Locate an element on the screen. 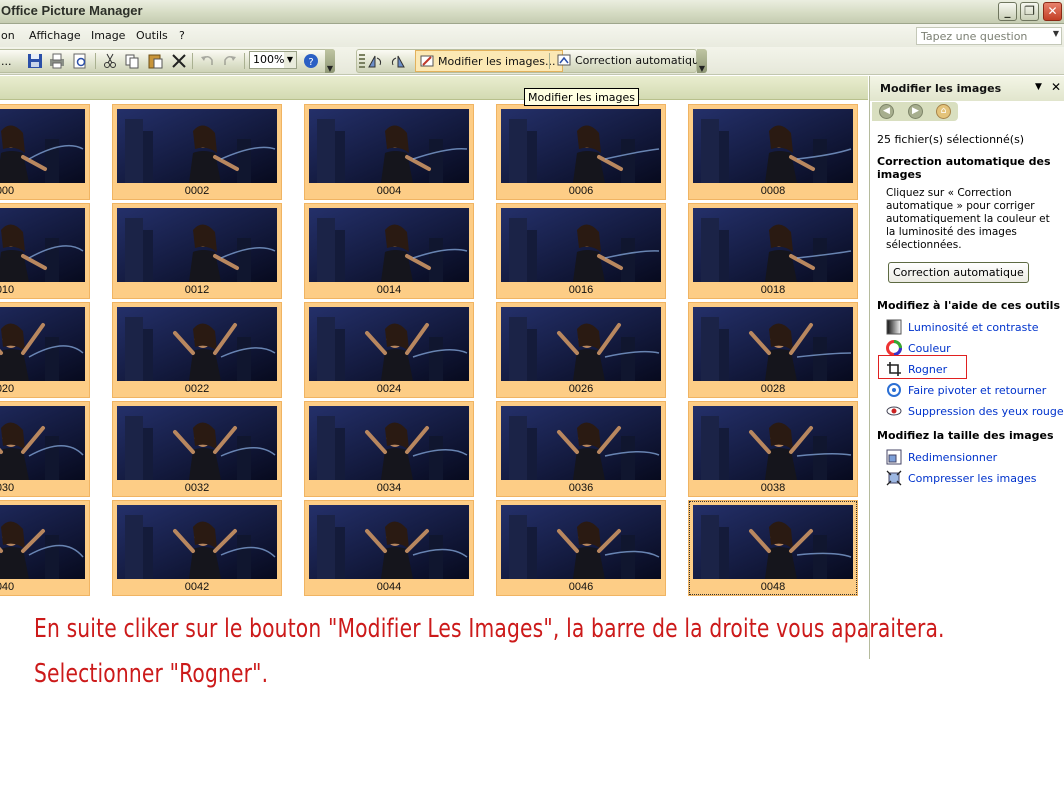 Image resolution: width=1064 pixels, height=801 pixels. tool-link-color: Couleur is located at coordinates (929, 348).